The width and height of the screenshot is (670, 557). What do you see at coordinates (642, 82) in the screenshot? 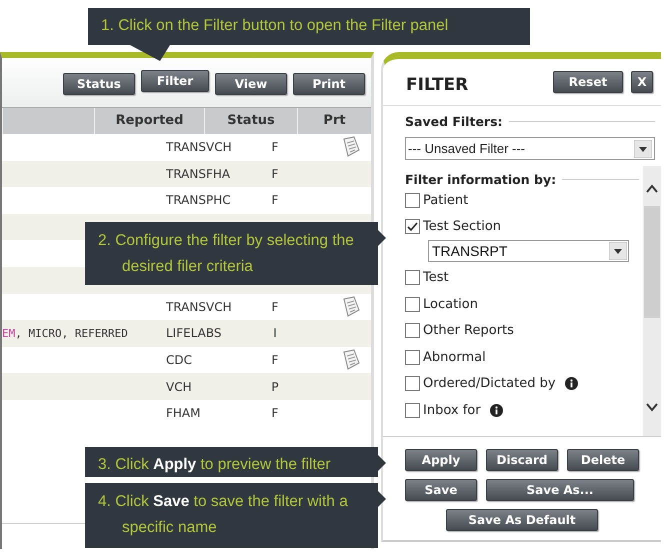
I see `close-button: X` at bounding box center [642, 82].